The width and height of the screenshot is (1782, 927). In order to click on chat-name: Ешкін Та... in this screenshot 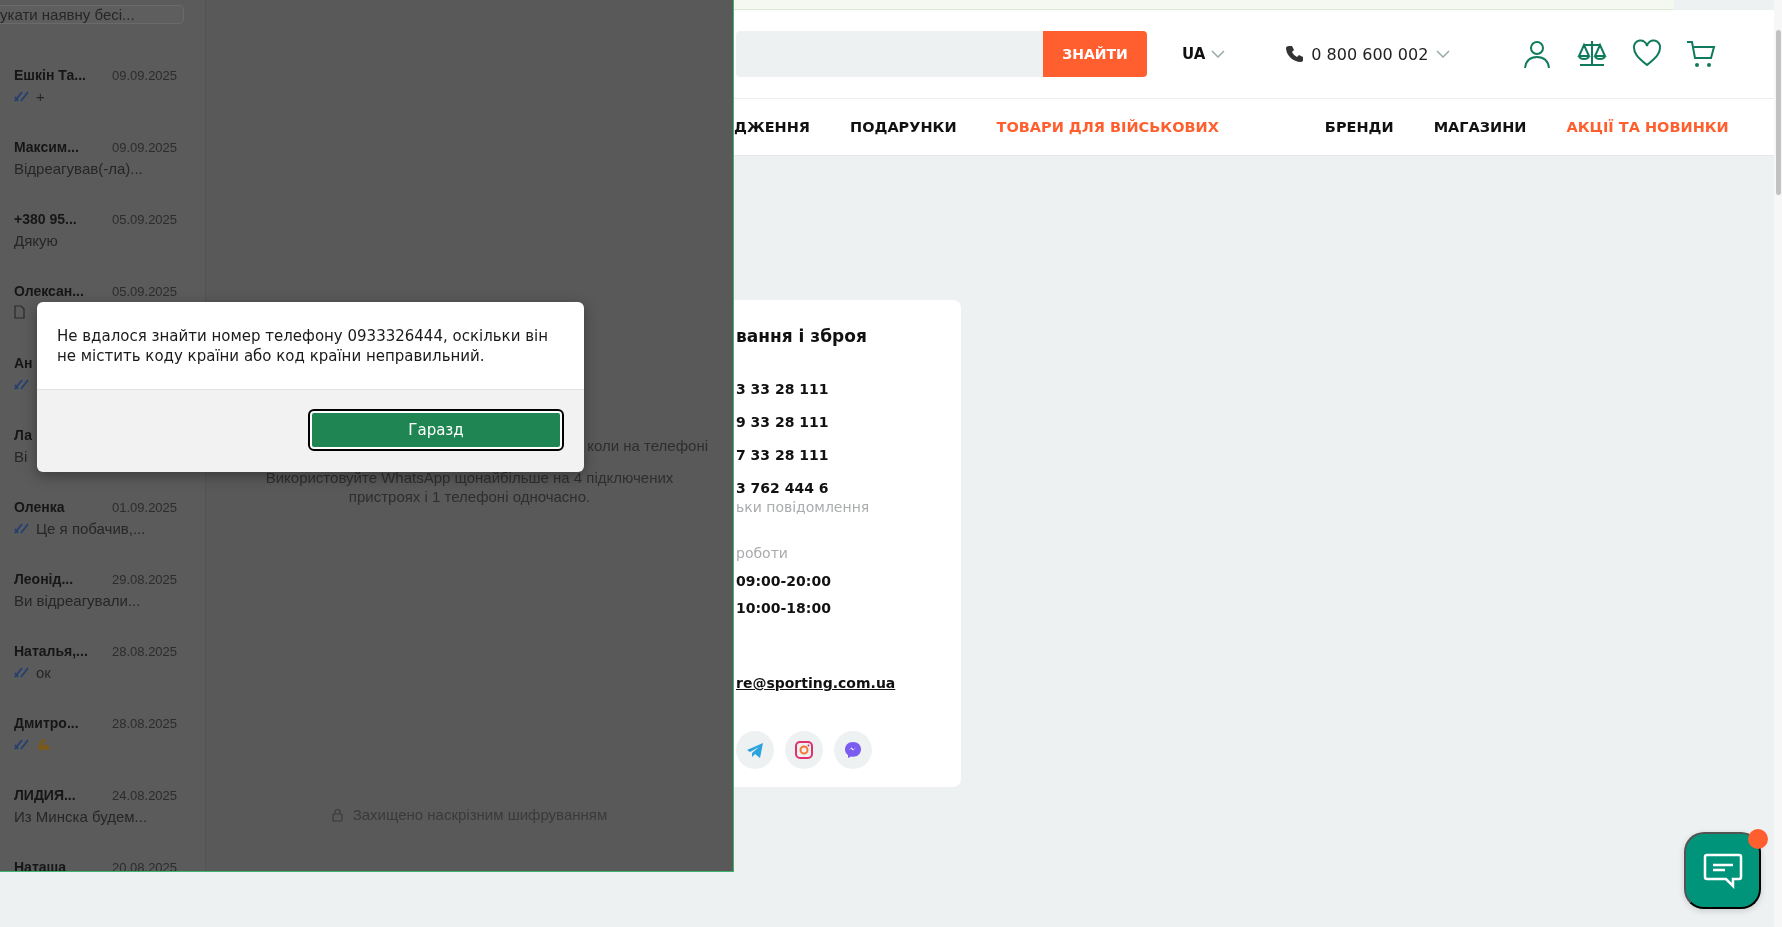, I will do `click(63, 75)`.